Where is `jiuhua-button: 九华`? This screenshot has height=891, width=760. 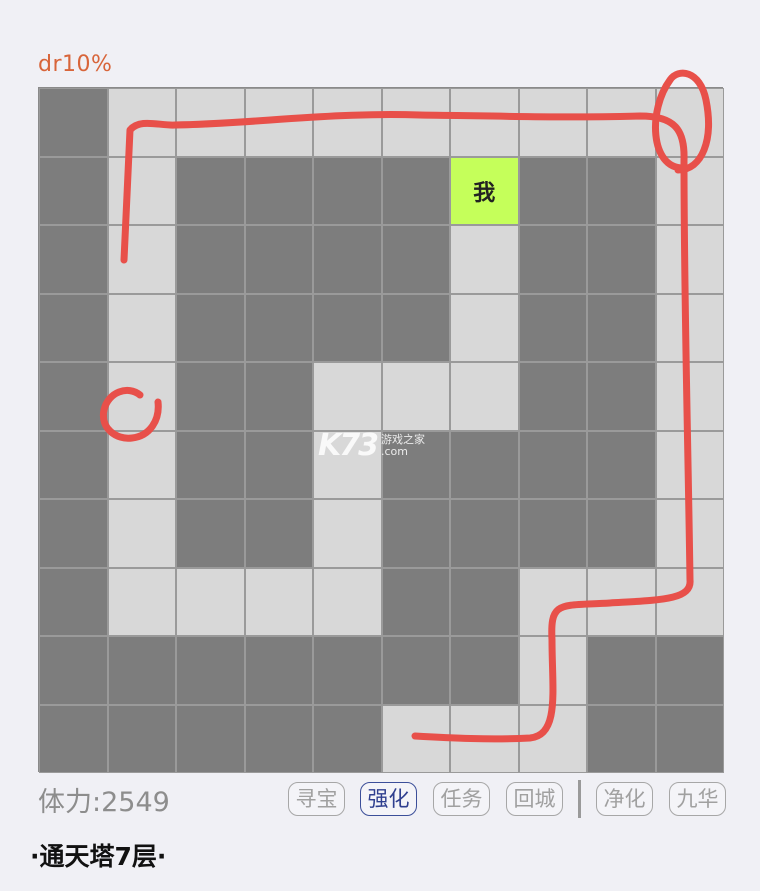
jiuhua-button: 九华 is located at coordinates (697, 799).